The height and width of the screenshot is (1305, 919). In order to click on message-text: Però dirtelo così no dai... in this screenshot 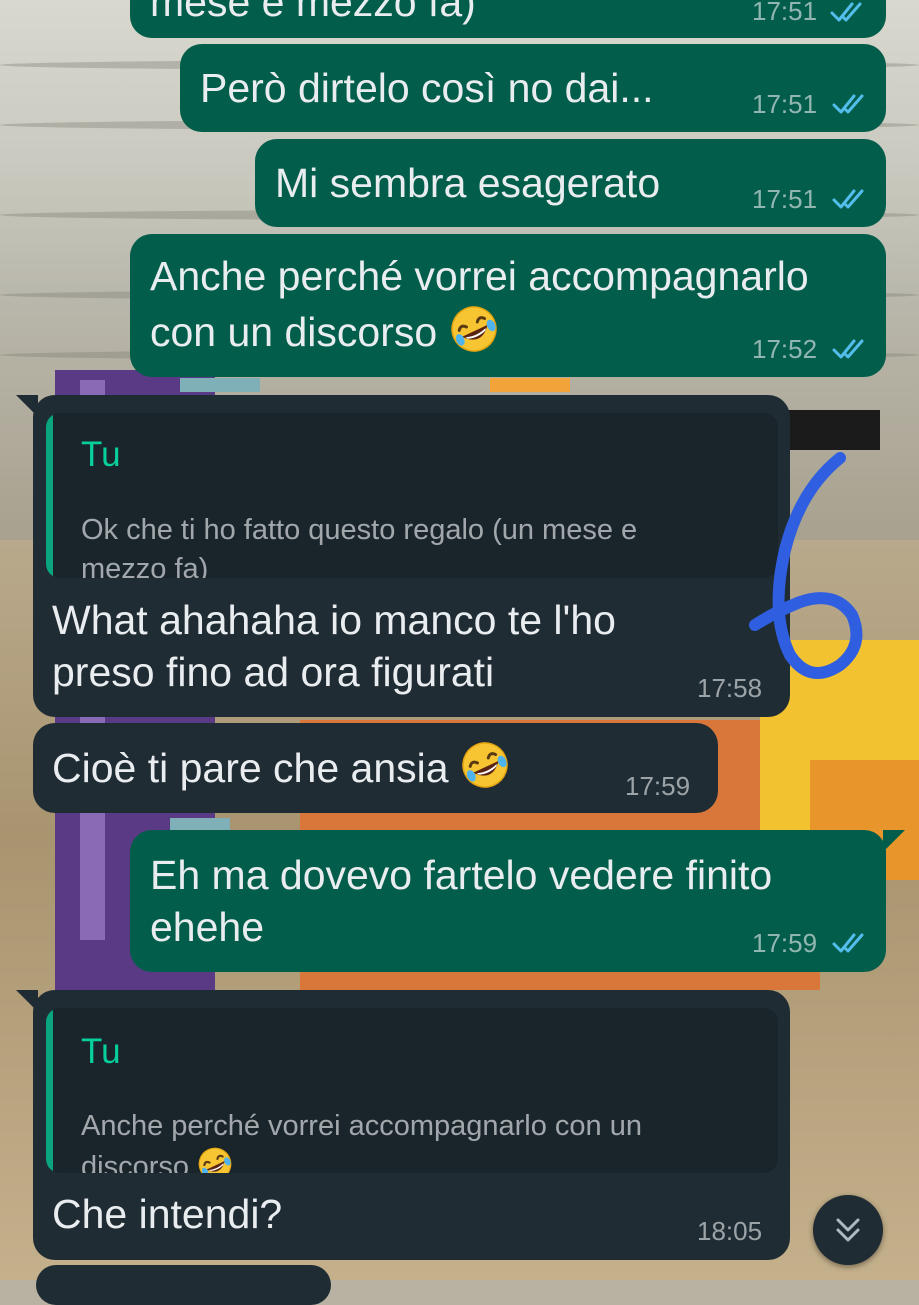, I will do `click(427, 88)`.